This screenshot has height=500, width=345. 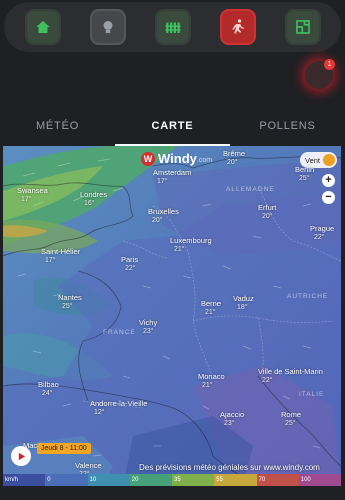 I want to click on fence-icon, so click(x=172, y=27).